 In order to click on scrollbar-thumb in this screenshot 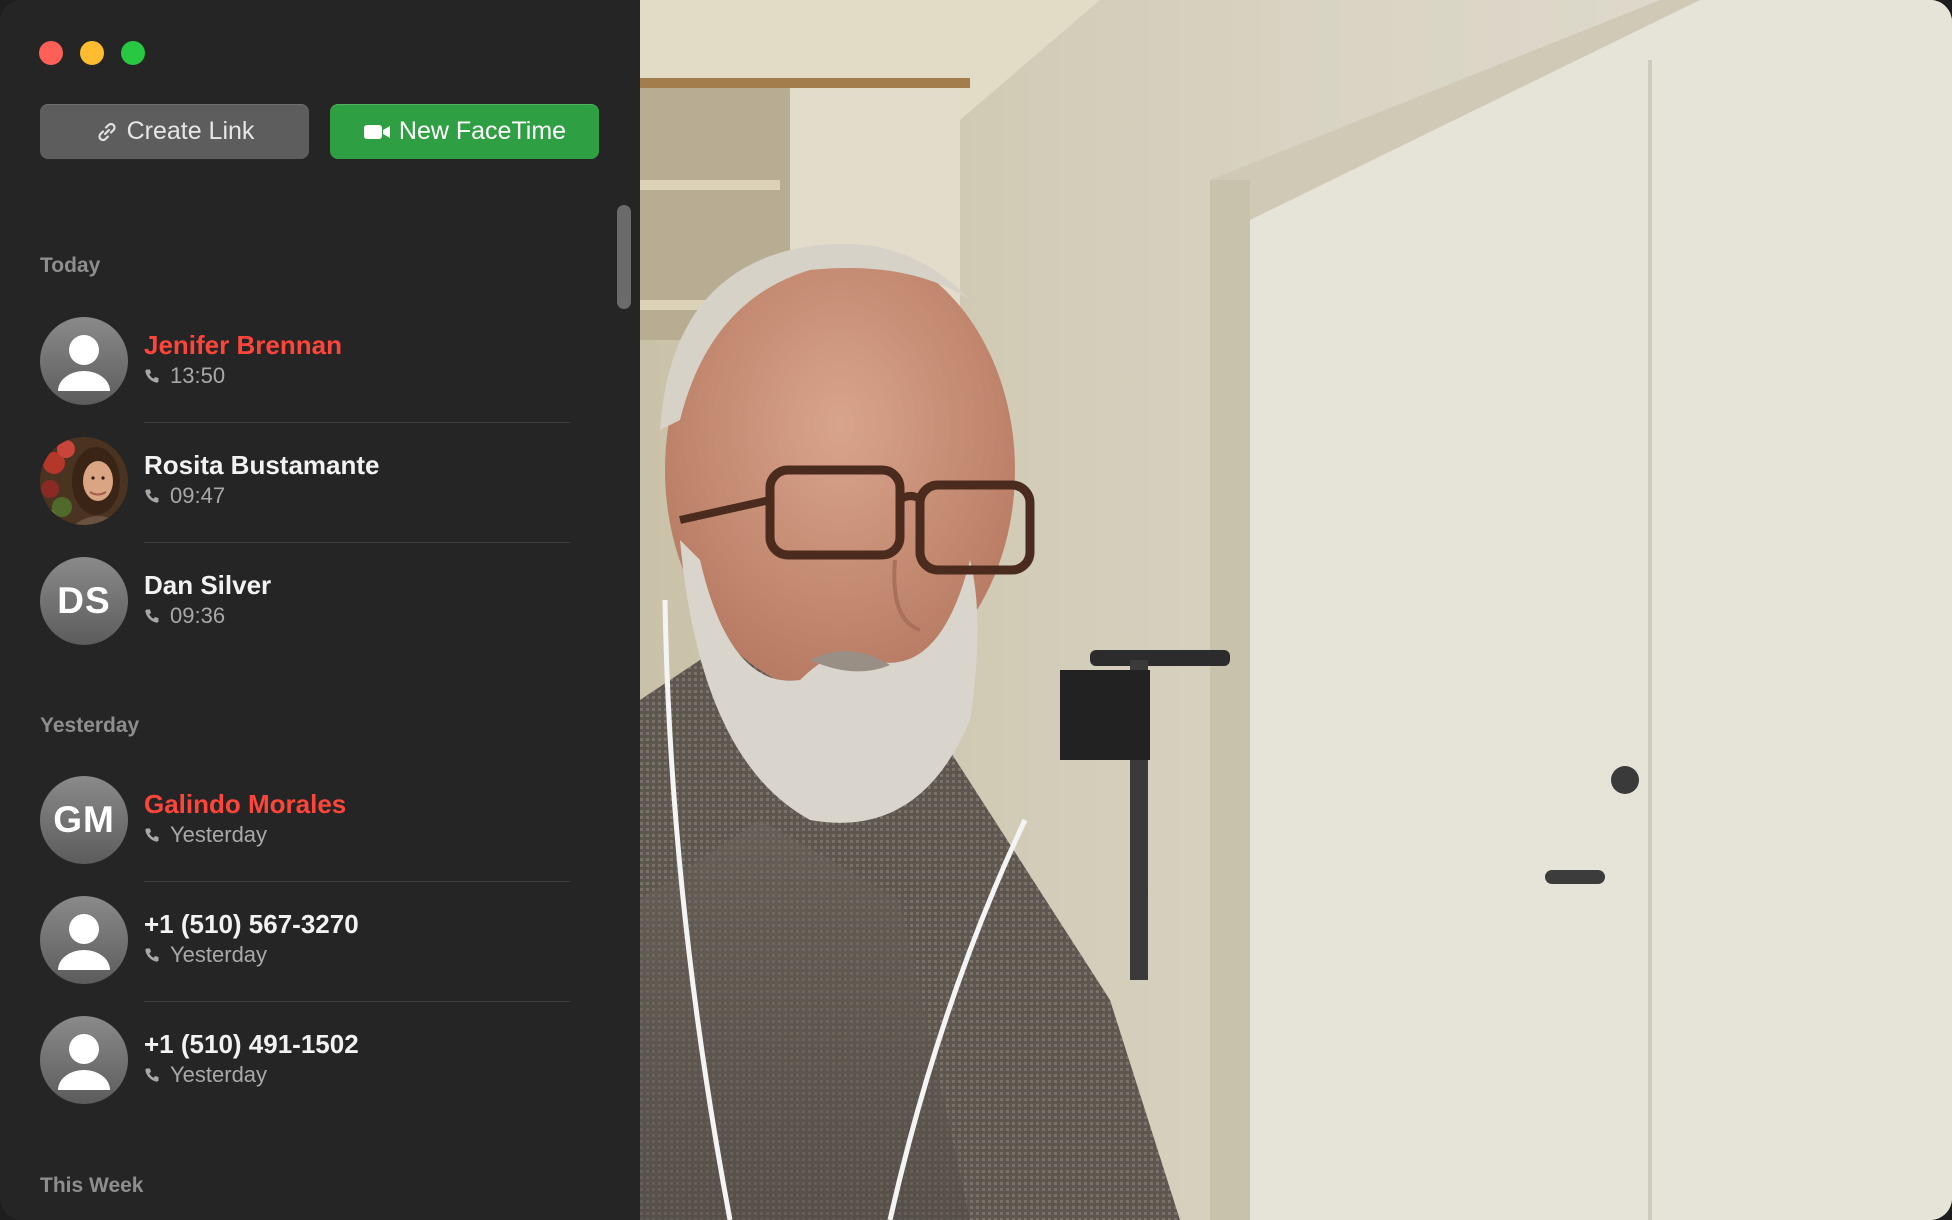, I will do `click(624, 257)`.